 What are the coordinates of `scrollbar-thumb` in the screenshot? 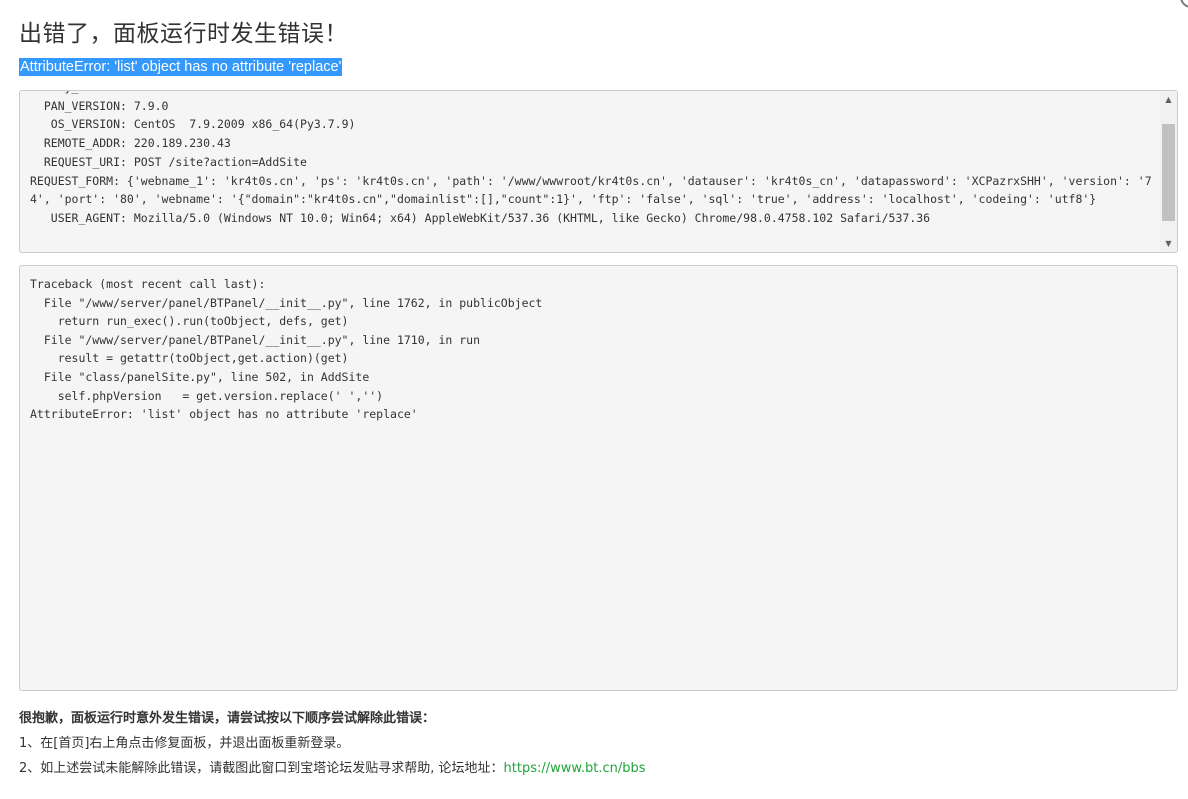 It's located at (1168, 172).